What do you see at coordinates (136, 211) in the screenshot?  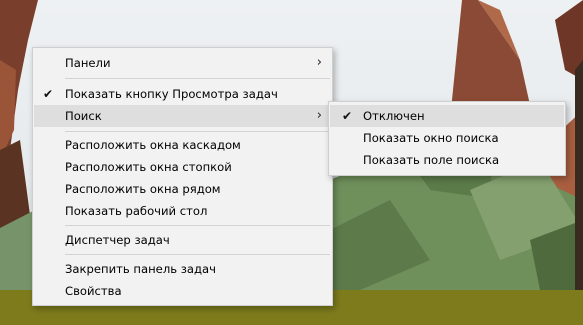 I see `menu-item-label: Показать рабочий стол` at bounding box center [136, 211].